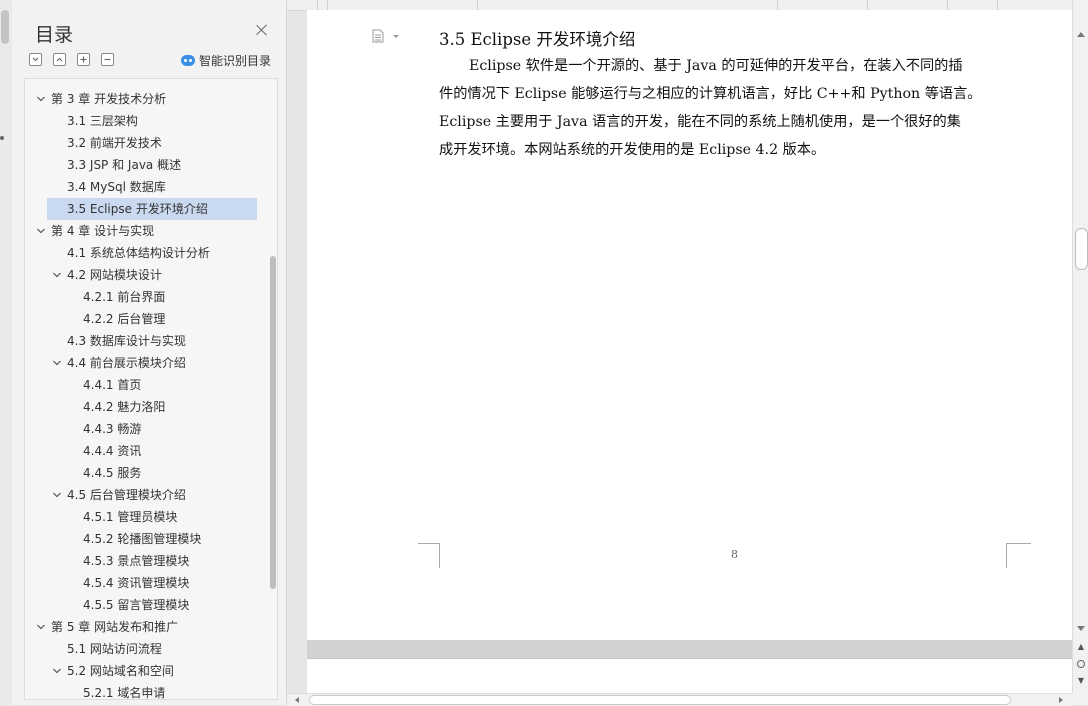 The width and height of the screenshot is (1088, 706). Describe the element at coordinates (112, 429) in the screenshot. I see `toc-item-label: 4.4.3 畅游` at that location.